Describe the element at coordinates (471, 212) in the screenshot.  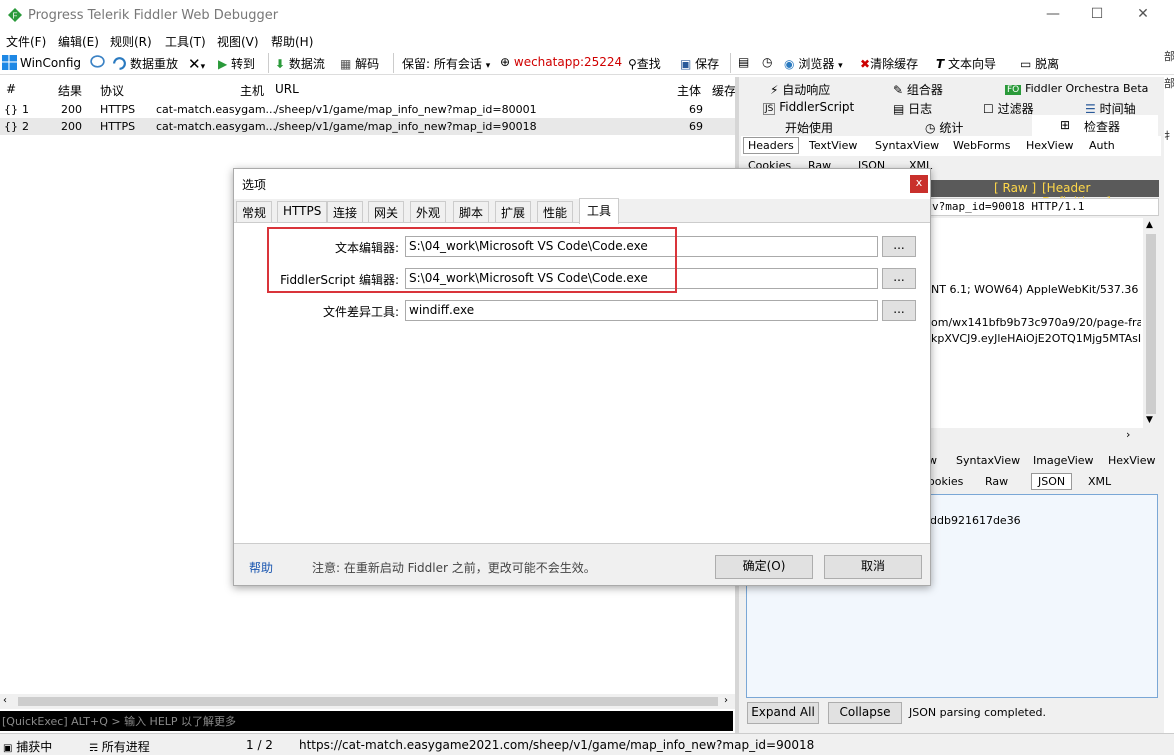
I see `tab-scripting: 脚本` at that location.